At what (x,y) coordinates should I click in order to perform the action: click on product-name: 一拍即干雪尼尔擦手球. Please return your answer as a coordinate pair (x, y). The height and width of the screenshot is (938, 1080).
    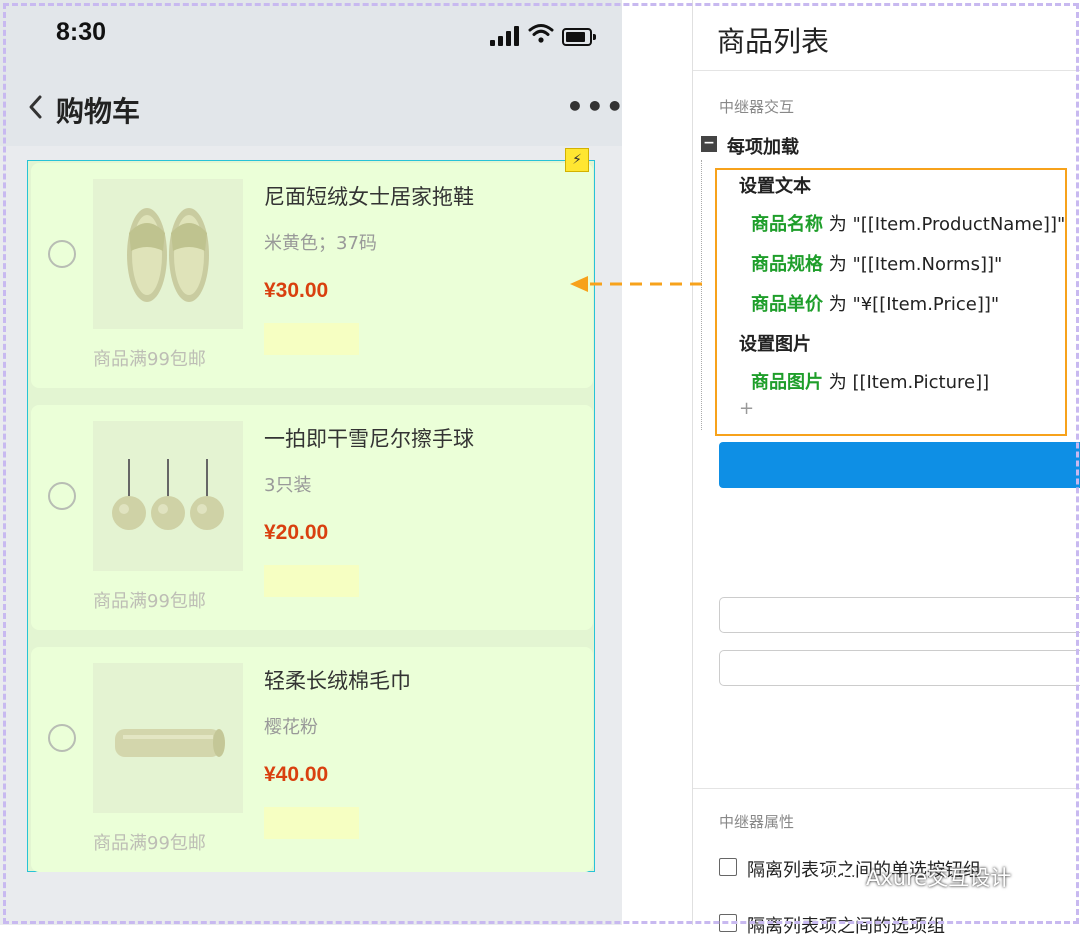
    Looking at the image, I should click on (369, 439).